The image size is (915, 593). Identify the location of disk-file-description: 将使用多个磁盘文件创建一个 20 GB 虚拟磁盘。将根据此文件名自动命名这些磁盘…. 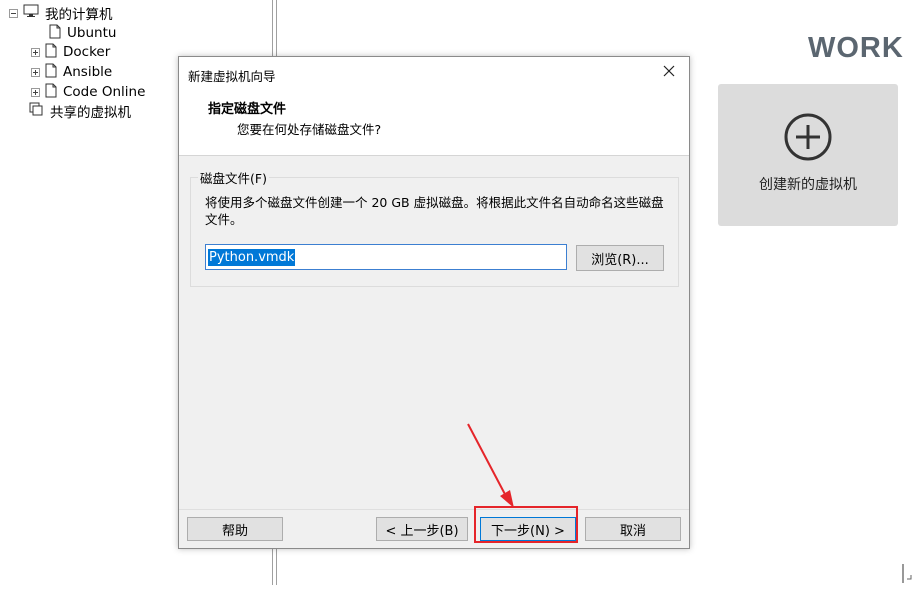
(434, 211).